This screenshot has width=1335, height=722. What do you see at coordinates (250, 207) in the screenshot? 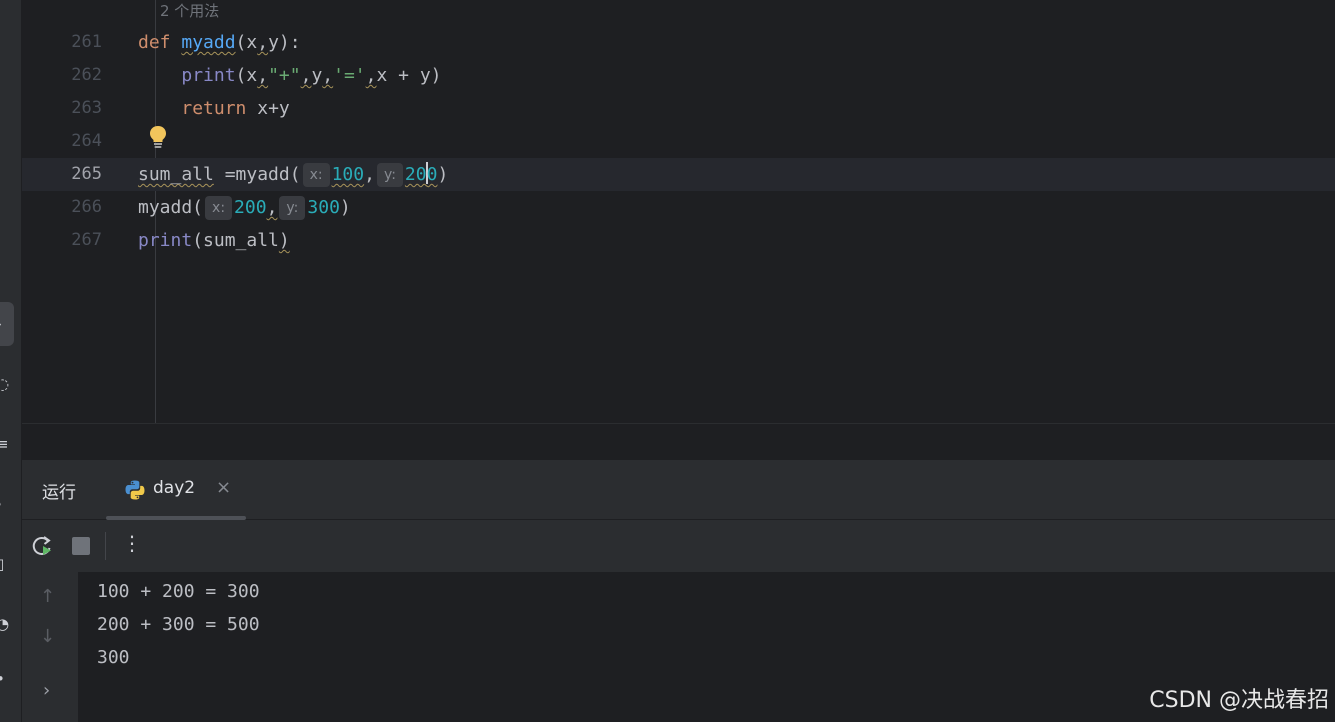
I see `code-token: 200` at bounding box center [250, 207].